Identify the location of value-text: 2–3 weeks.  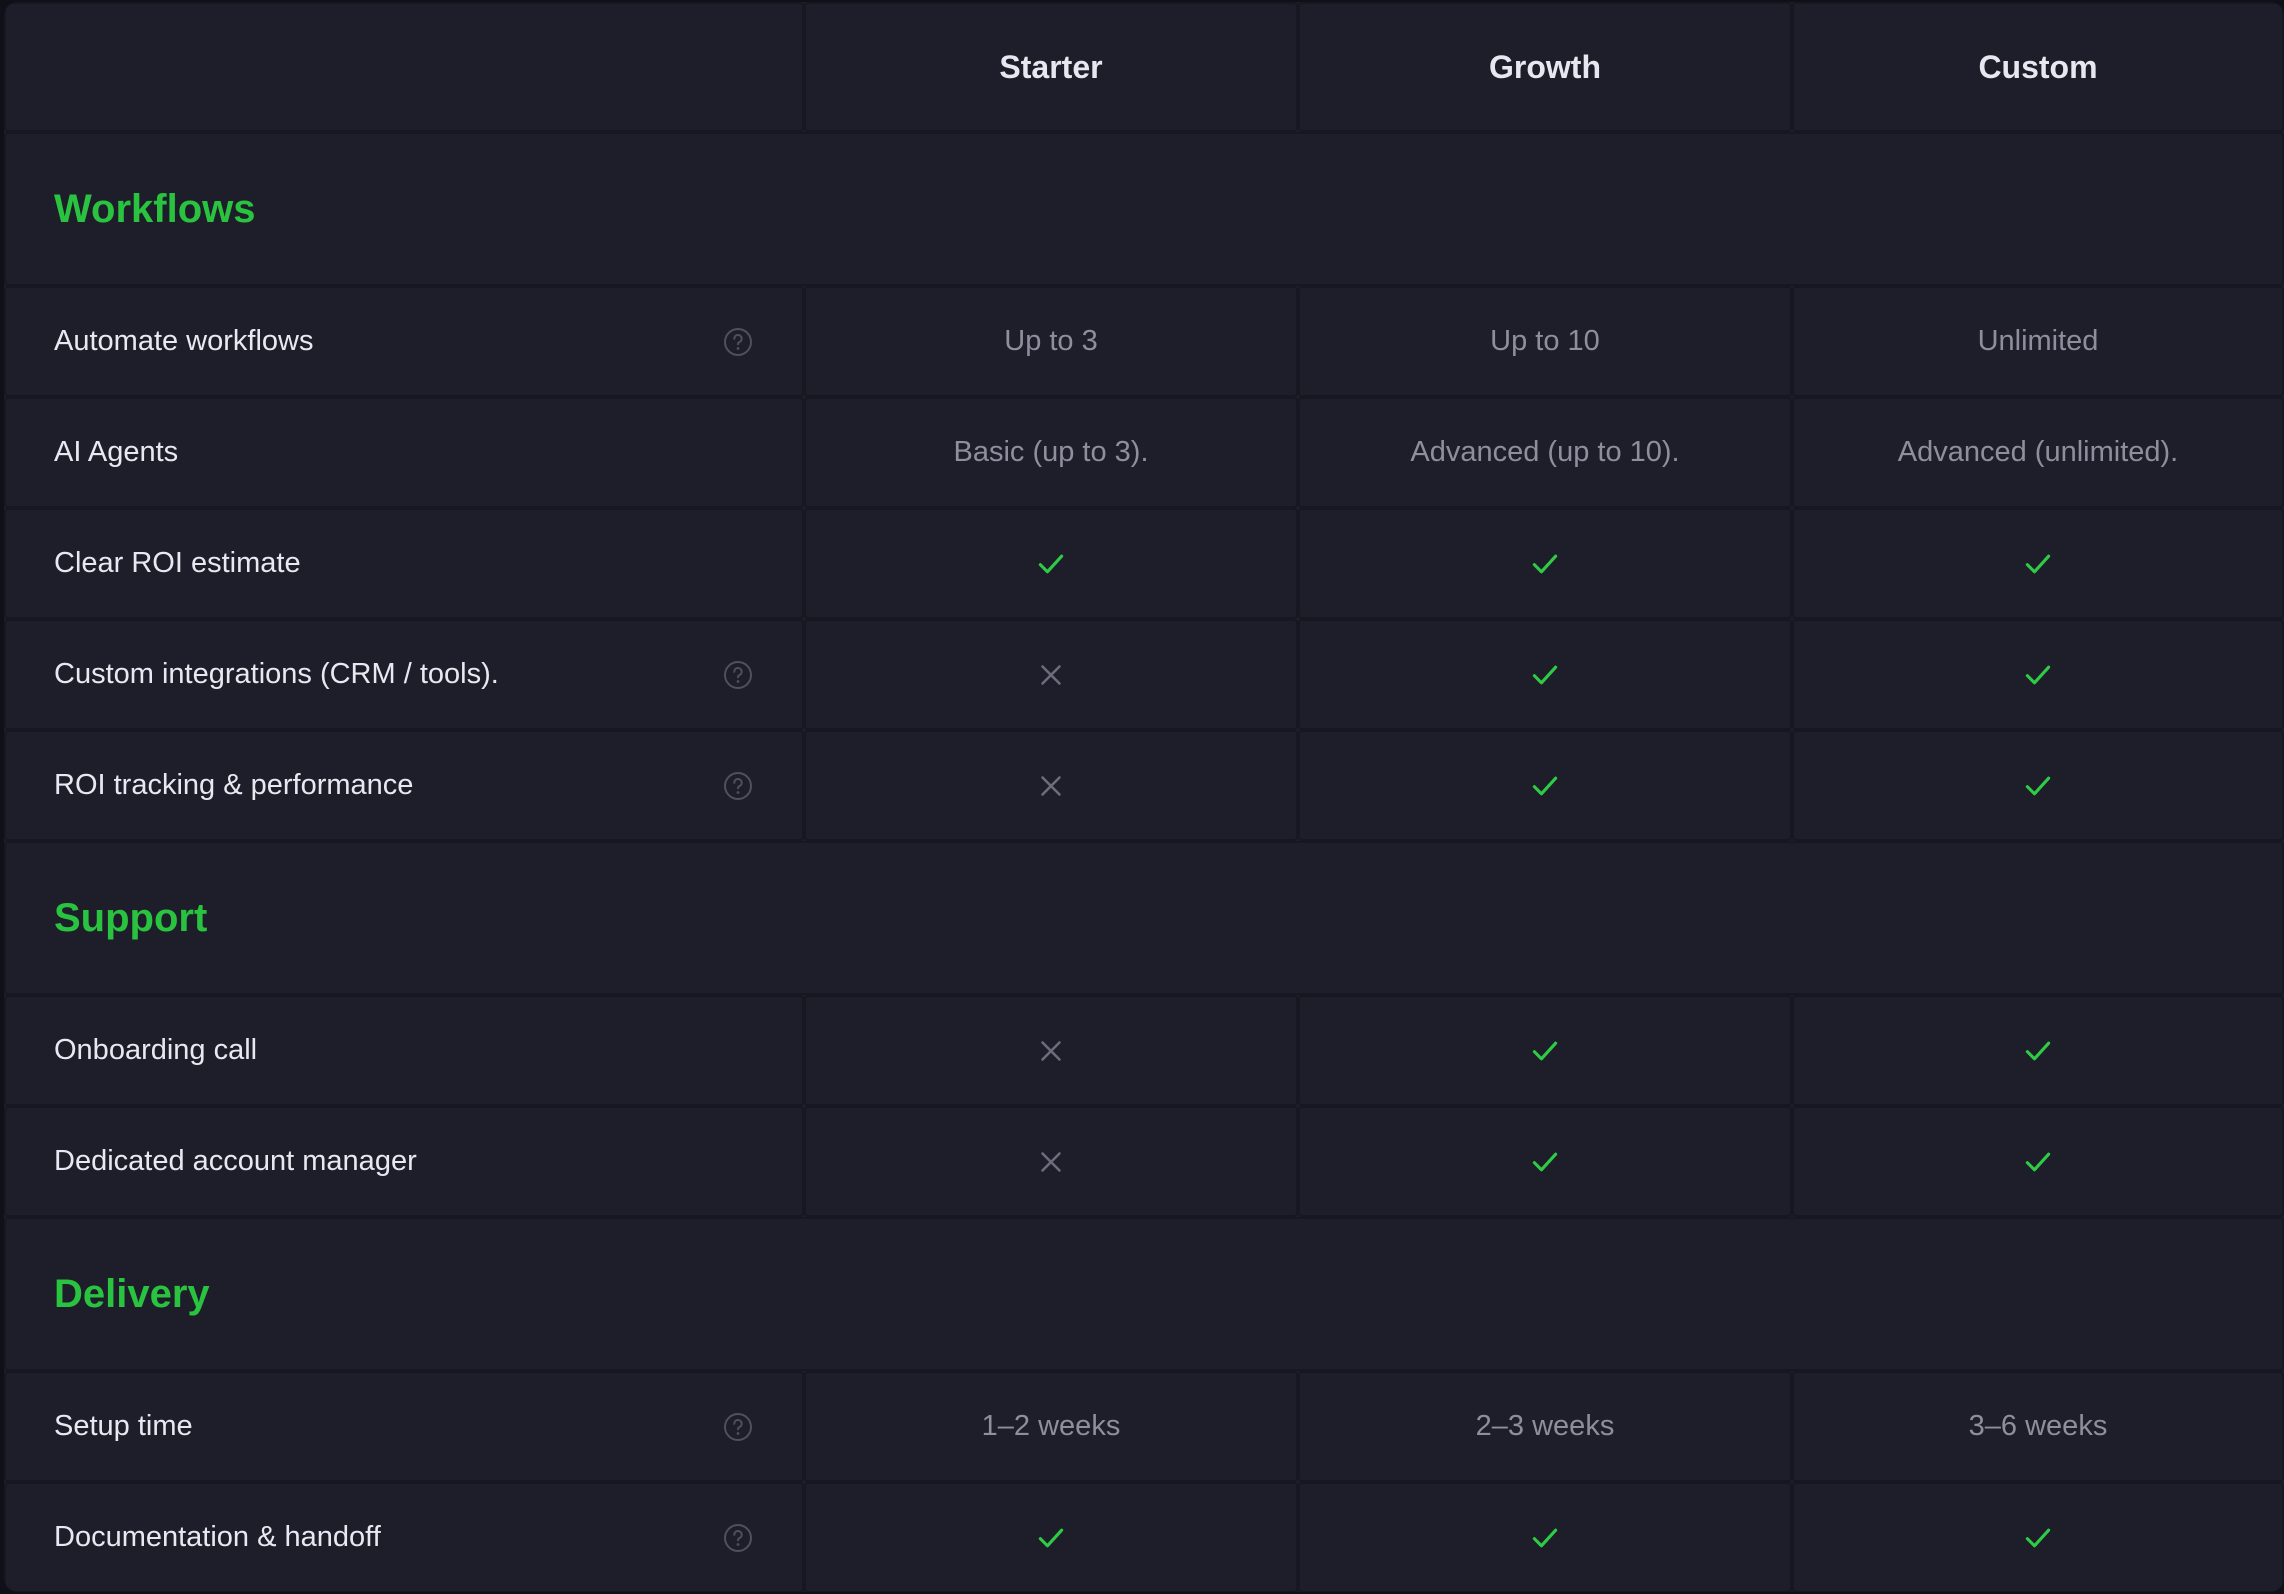
(1545, 1426).